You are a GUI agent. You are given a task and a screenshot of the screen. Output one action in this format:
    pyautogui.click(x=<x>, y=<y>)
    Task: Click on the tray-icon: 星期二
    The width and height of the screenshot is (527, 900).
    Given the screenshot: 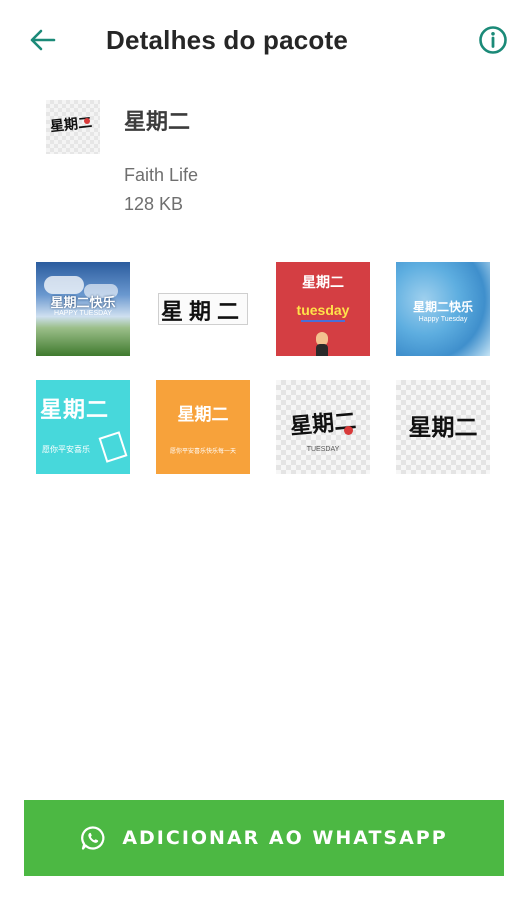 What is the action you would take?
    pyautogui.click(x=73, y=127)
    